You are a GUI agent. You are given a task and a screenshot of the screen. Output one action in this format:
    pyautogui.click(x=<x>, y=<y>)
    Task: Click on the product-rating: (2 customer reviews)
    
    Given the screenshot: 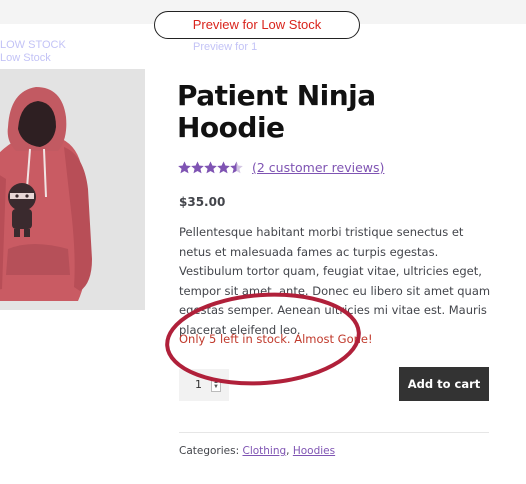 What is the action you would take?
    pyautogui.click(x=281, y=167)
    